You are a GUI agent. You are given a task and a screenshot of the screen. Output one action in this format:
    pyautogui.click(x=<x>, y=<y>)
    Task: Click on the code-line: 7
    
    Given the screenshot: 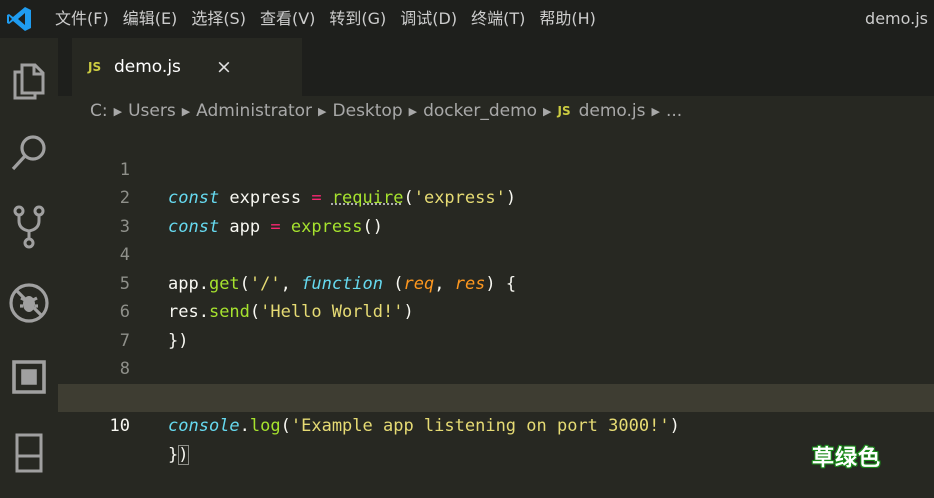 What is the action you would take?
    pyautogui.click(x=496, y=312)
    